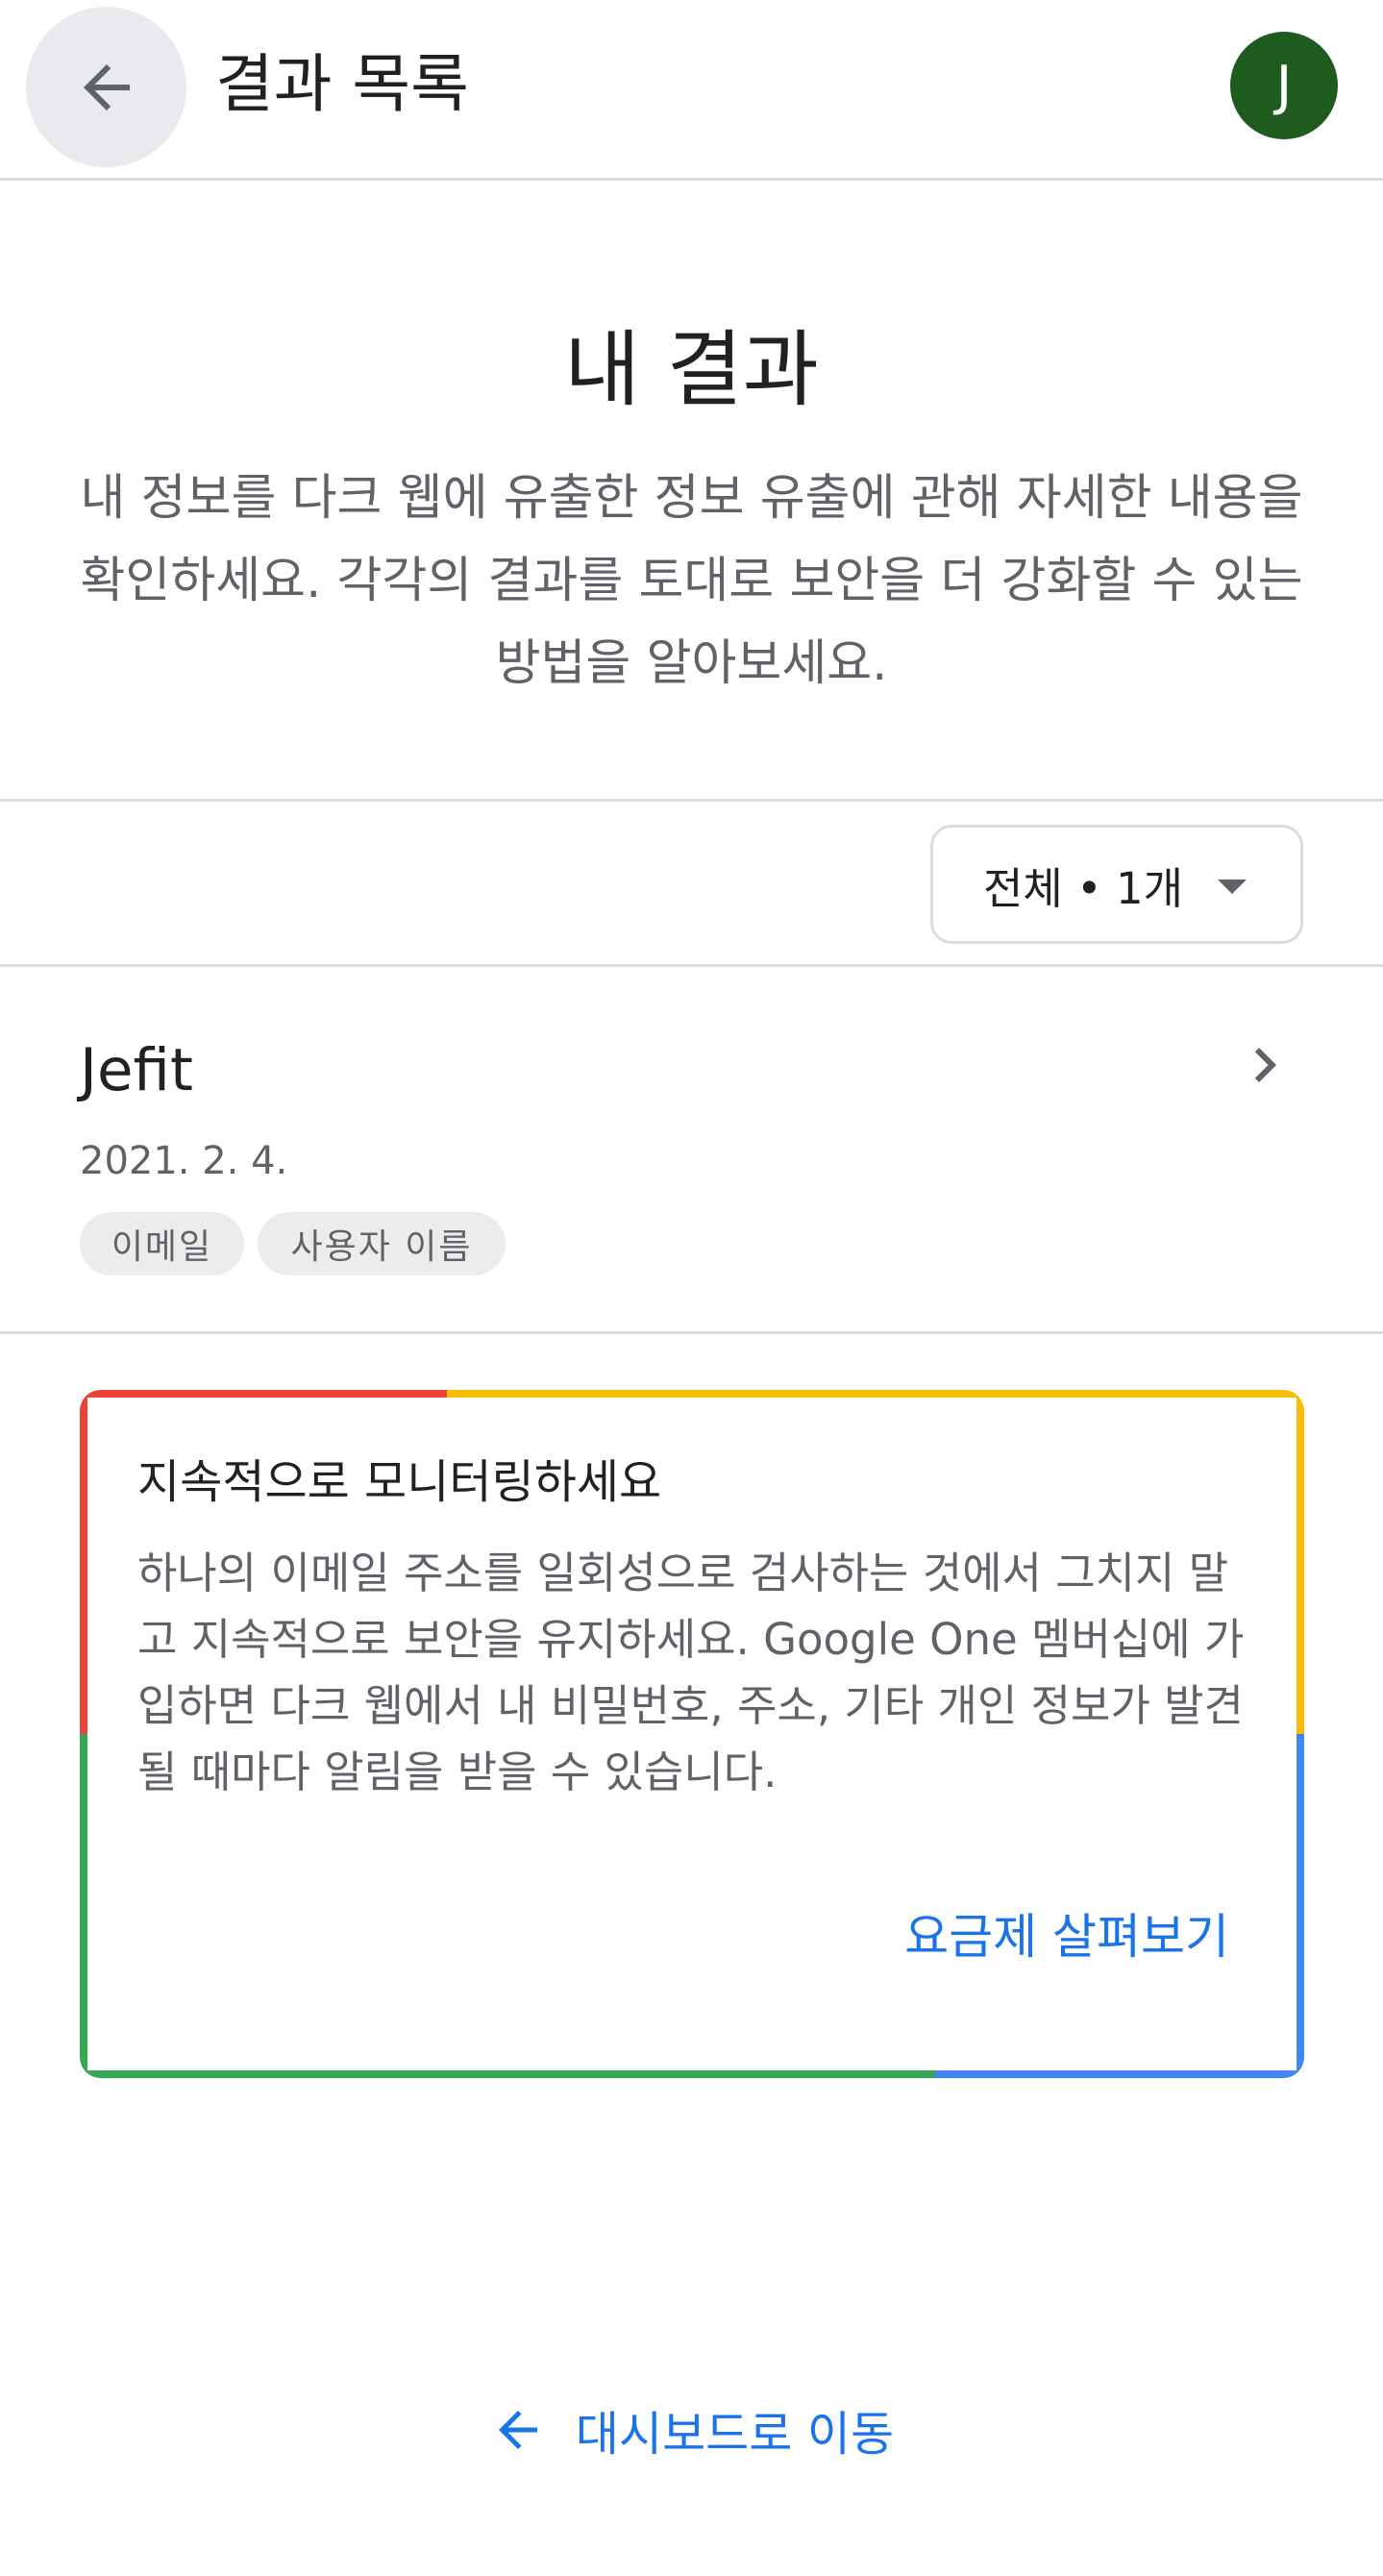 Image resolution: width=1383 pixels, height=2576 pixels. What do you see at coordinates (691, 90) in the screenshot?
I see `top-app-bar: 결과 목록 J` at bounding box center [691, 90].